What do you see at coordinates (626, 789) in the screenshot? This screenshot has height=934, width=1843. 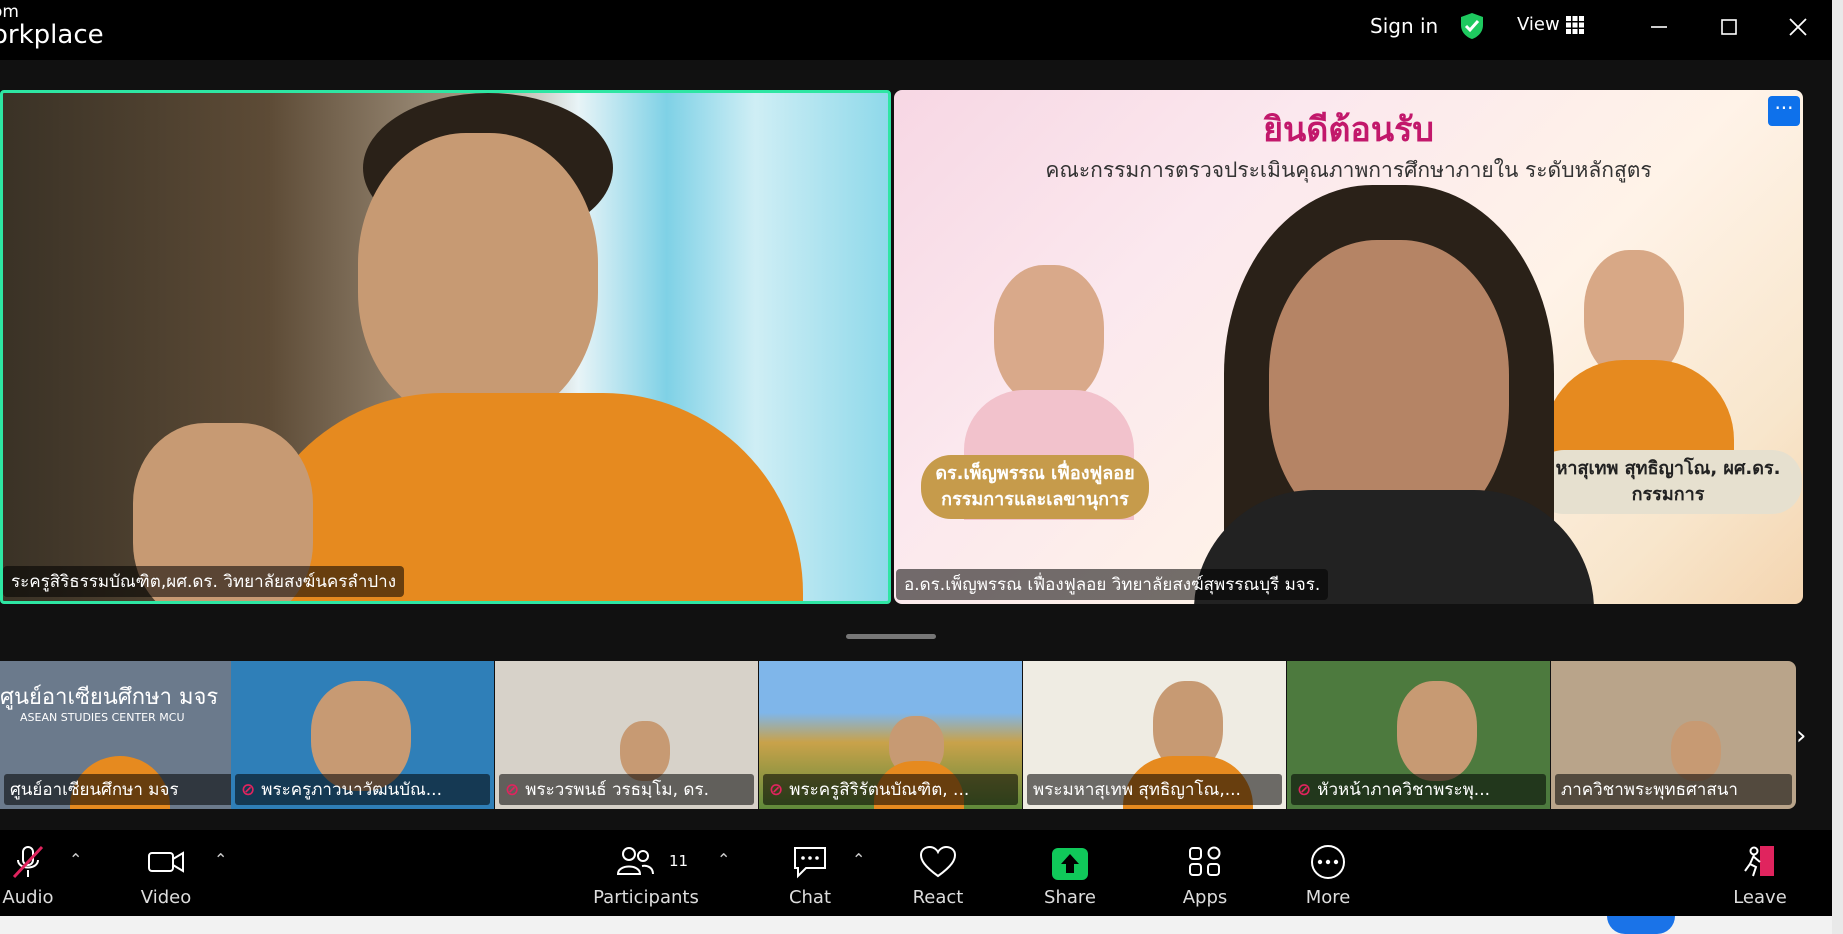 I see `thumbnail-name: ⊘ พระวรพนธ์ วรธมฺโม, ดร.` at bounding box center [626, 789].